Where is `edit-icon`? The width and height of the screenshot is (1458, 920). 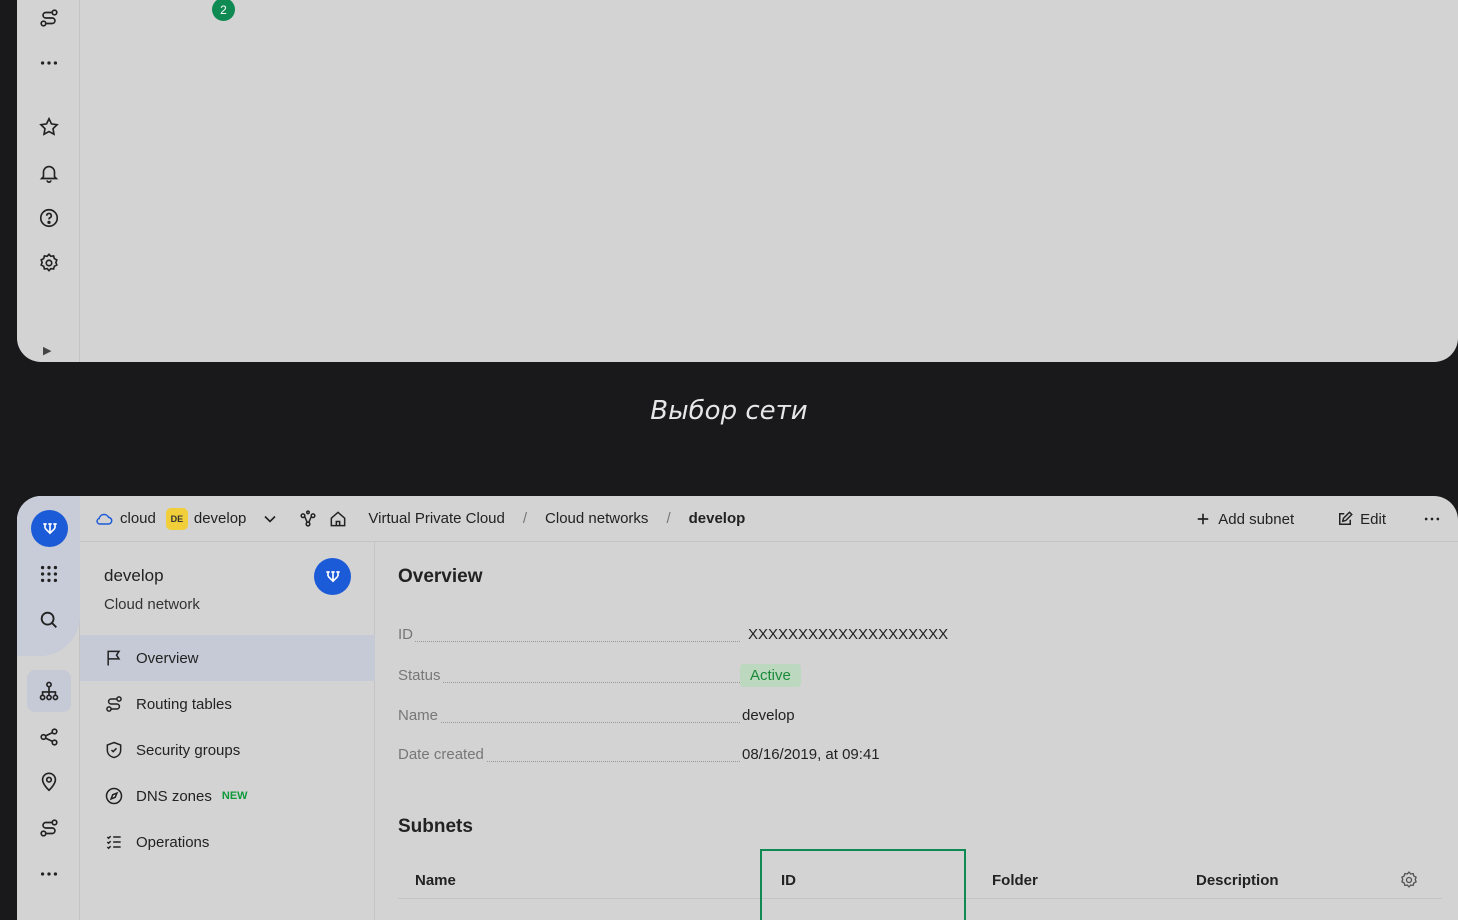
edit-icon is located at coordinates (1346, 518).